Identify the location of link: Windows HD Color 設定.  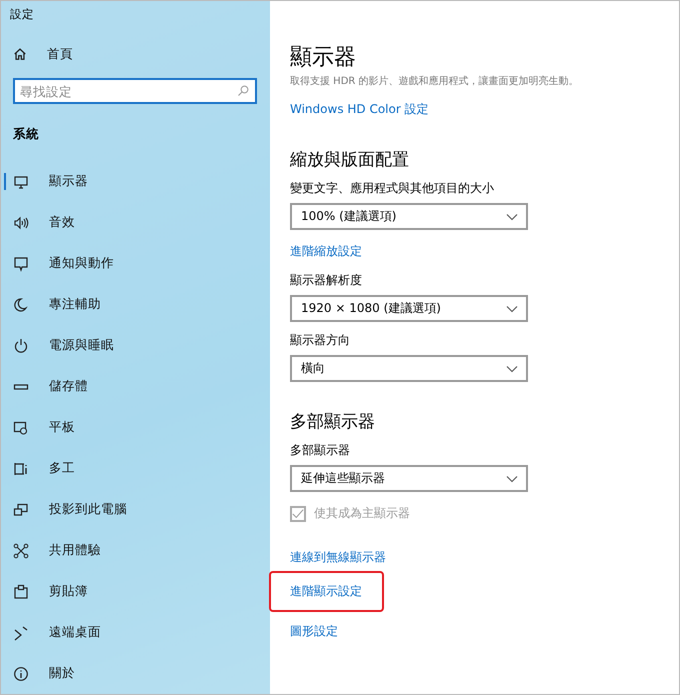
(359, 109).